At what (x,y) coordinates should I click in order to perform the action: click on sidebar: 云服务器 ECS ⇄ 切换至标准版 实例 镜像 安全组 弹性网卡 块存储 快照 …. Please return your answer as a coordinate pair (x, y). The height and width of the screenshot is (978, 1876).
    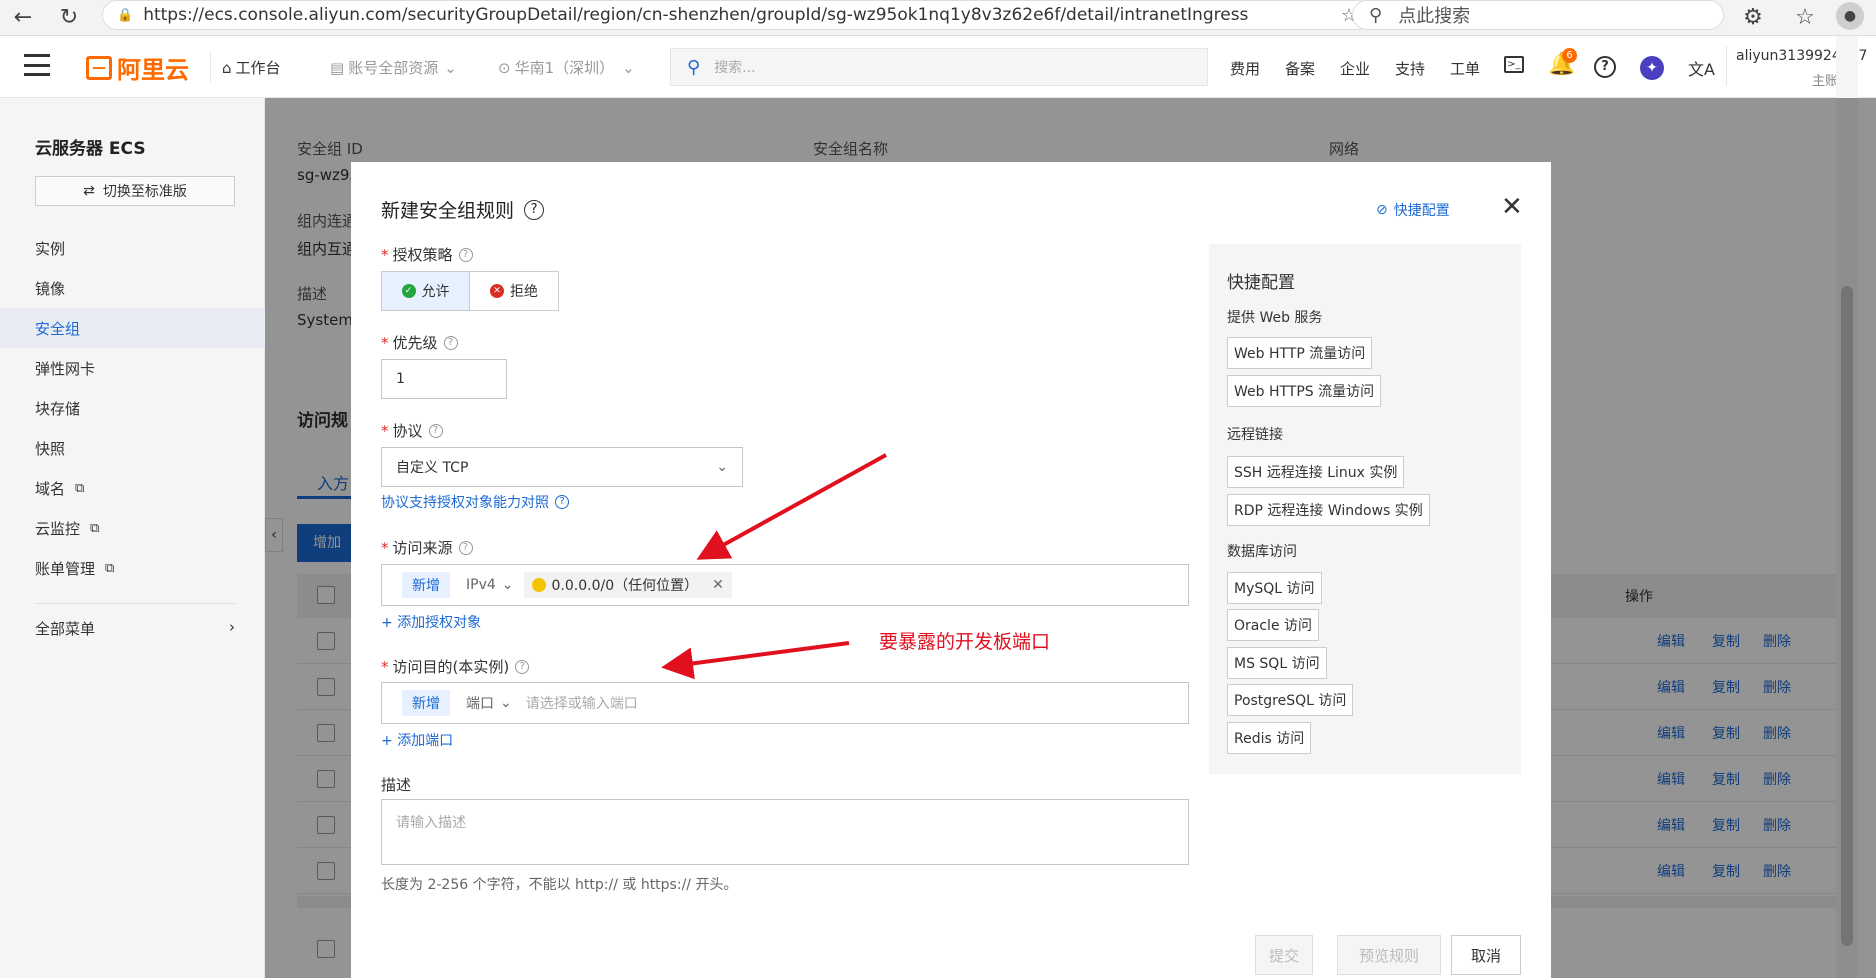
    Looking at the image, I should click on (132, 538).